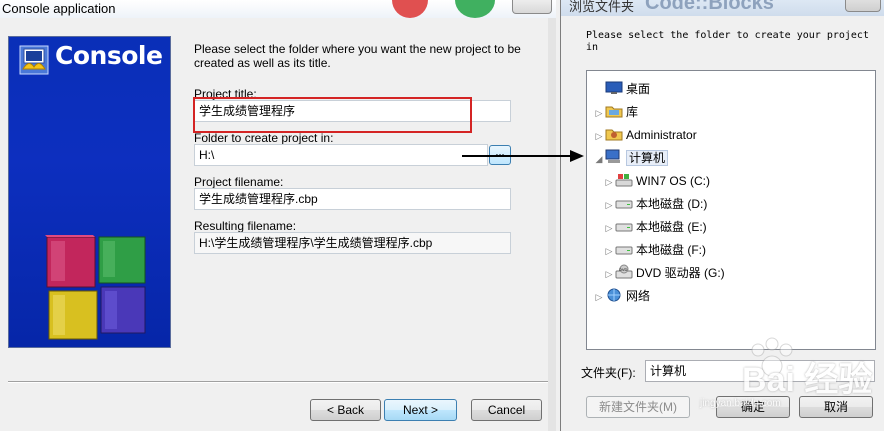  I want to click on project-filename-input: 学生成绩管理程序.cbp, so click(352, 199).